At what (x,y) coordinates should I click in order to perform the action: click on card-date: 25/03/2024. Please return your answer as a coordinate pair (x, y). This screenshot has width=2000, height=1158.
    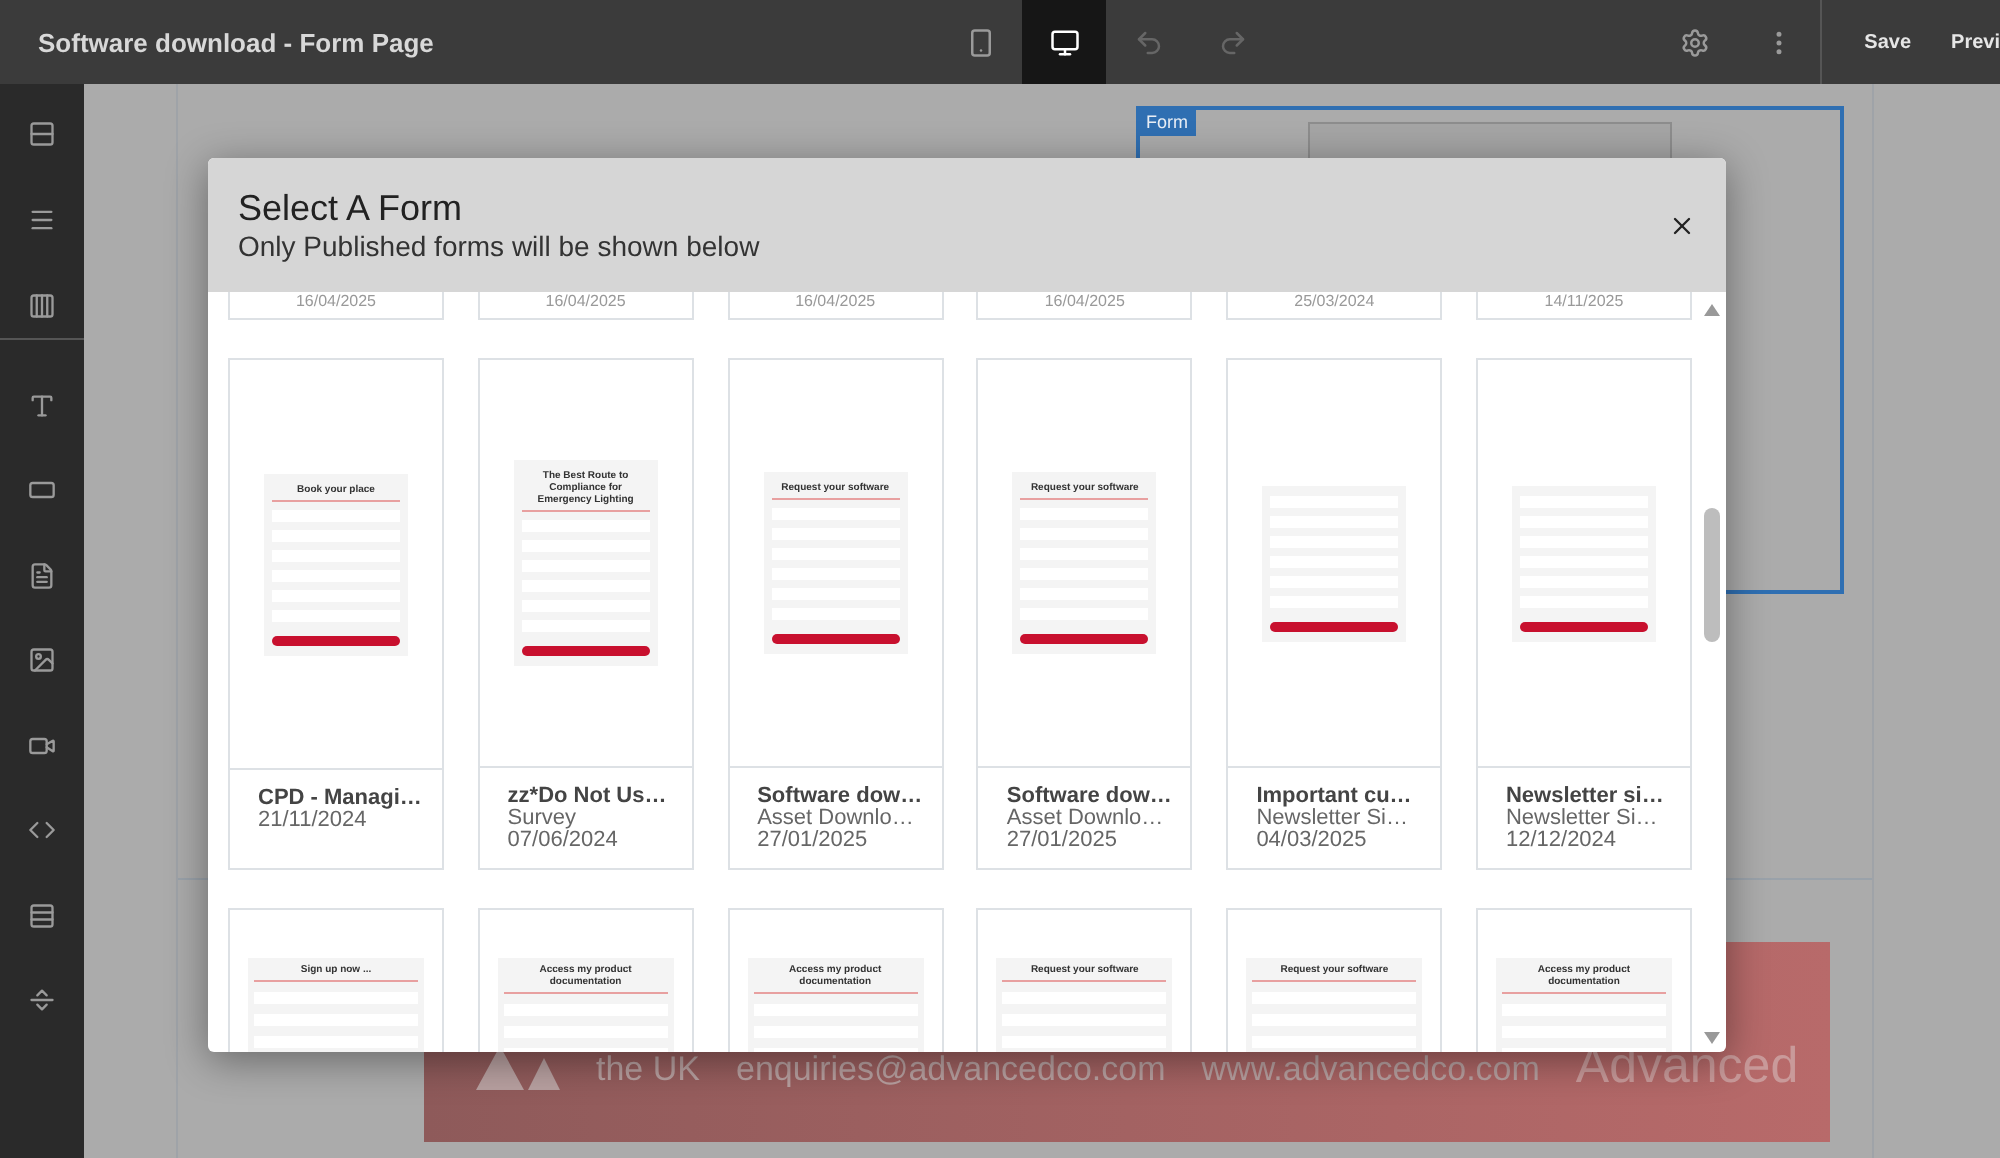
    Looking at the image, I should click on (1334, 303).